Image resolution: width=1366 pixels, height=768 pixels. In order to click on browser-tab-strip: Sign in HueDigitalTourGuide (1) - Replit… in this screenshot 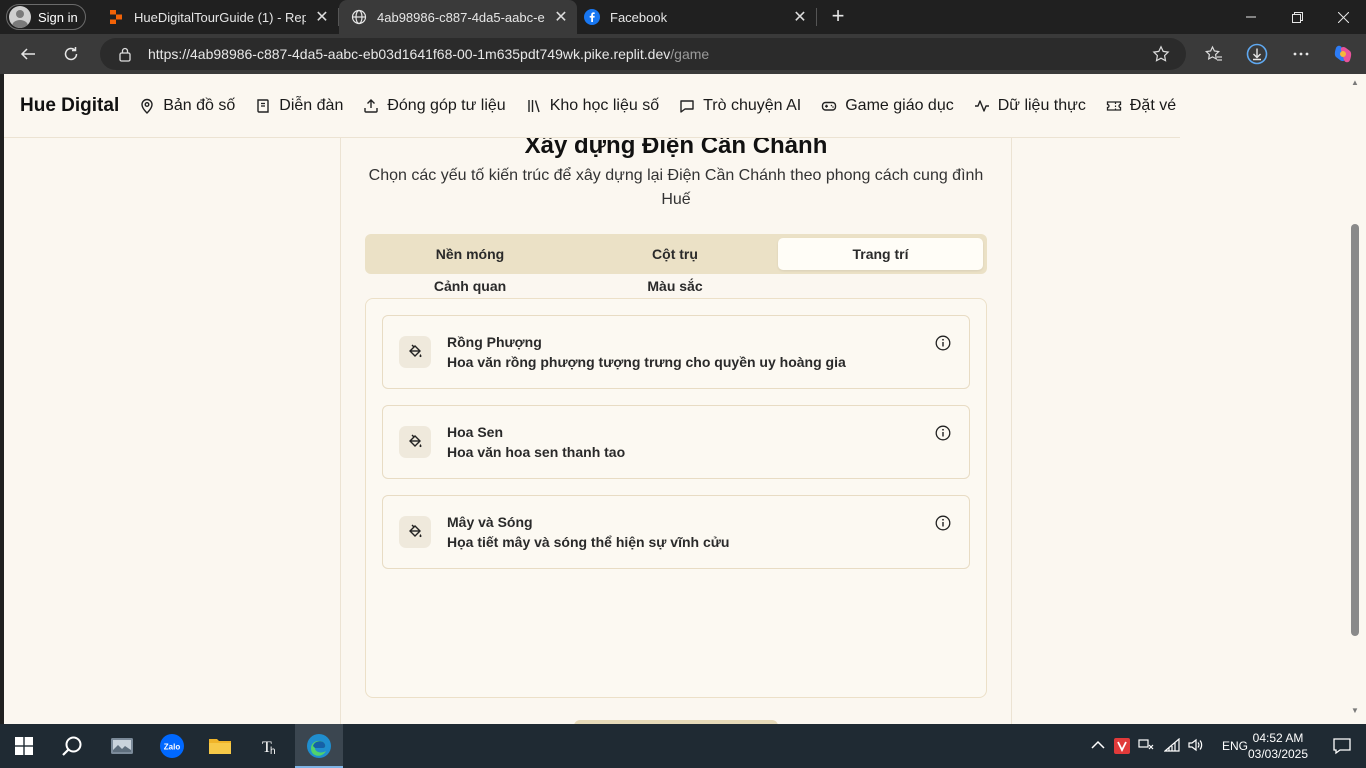, I will do `click(683, 17)`.